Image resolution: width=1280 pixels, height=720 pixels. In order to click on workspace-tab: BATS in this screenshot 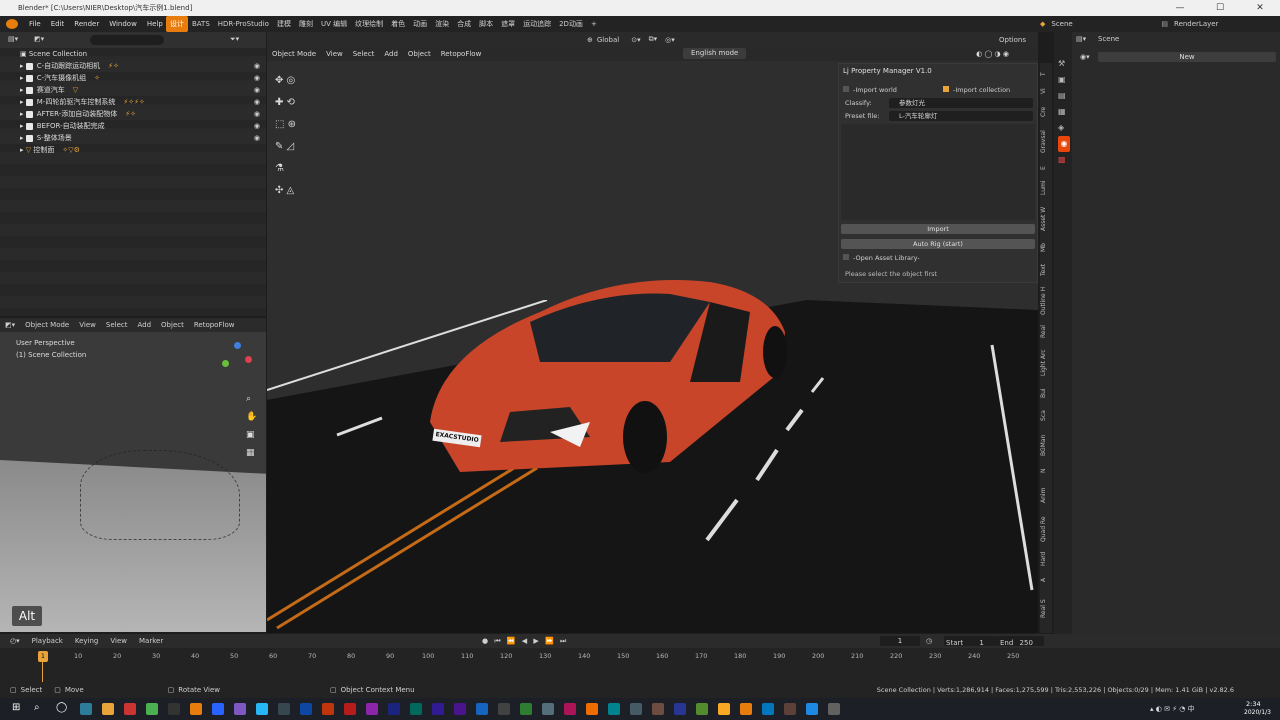, I will do `click(201, 24)`.